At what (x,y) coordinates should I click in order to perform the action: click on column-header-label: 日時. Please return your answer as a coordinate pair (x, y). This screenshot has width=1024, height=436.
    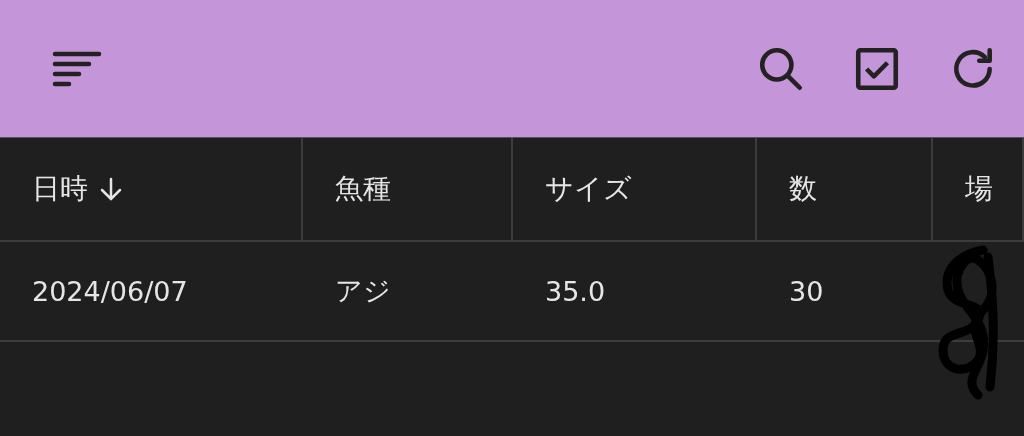
    Looking at the image, I should click on (60, 189).